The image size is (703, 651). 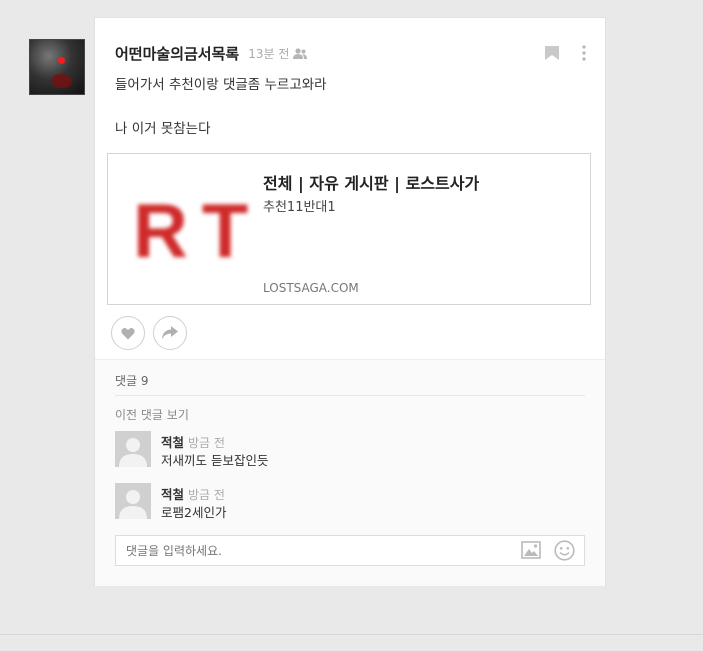 What do you see at coordinates (268, 53) in the screenshot?
I see `post-time: 13분 전` at bounding box center [268, 53].